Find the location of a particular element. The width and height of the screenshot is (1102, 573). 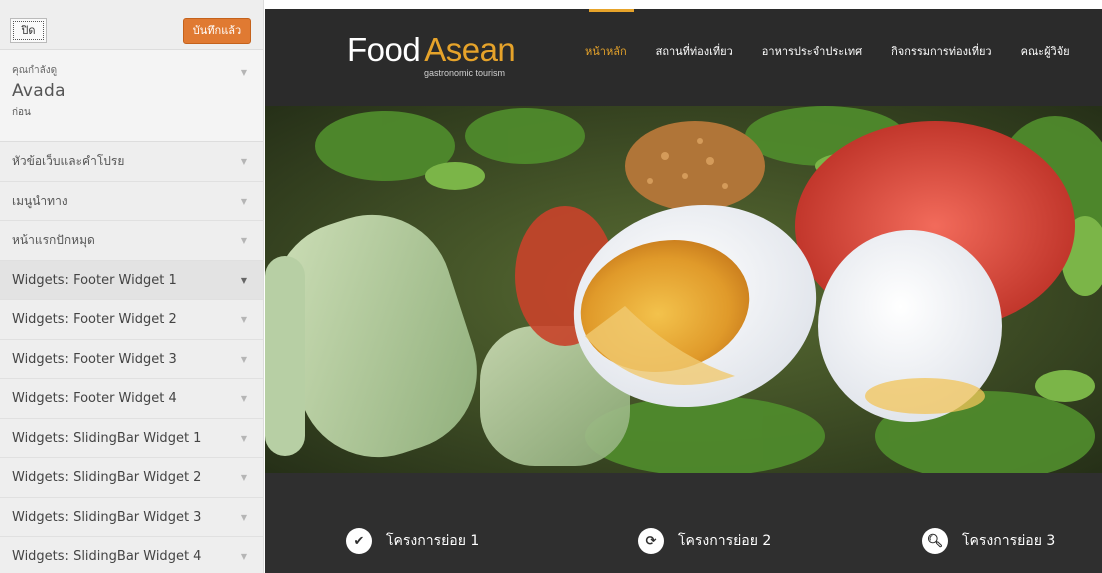

nav-item-activities: กิจกรรมการท่องเที่ยว is located at coordinates (941, 51).